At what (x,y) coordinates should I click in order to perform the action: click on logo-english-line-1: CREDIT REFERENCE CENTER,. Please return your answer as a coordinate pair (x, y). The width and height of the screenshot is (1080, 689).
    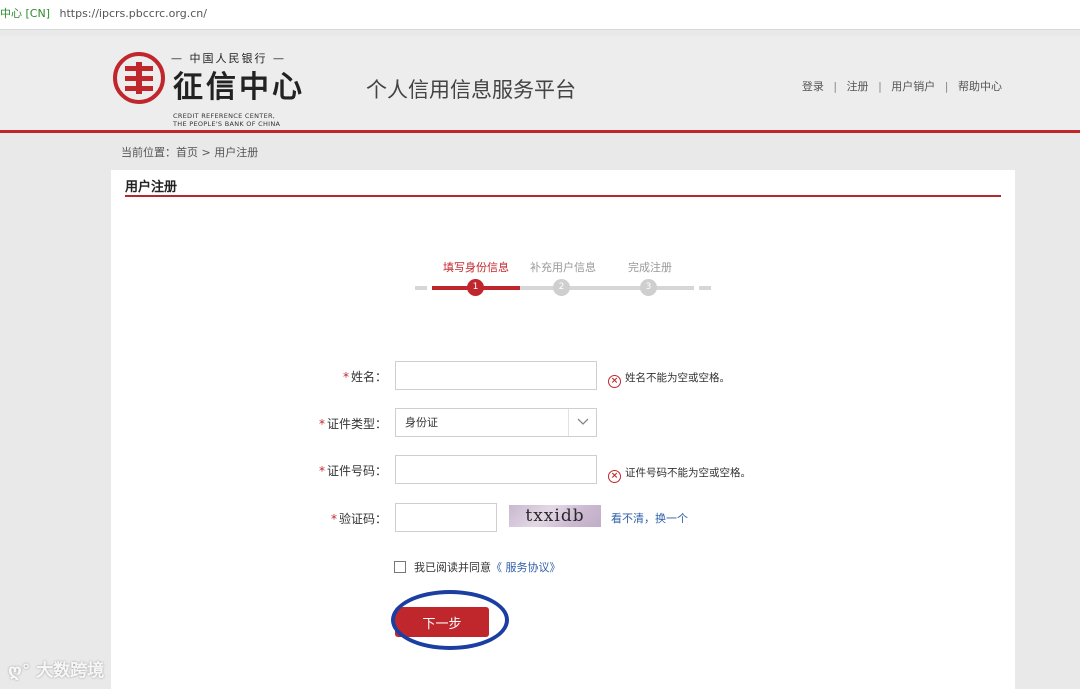
    Looking at the image, I should click on (224, 116).